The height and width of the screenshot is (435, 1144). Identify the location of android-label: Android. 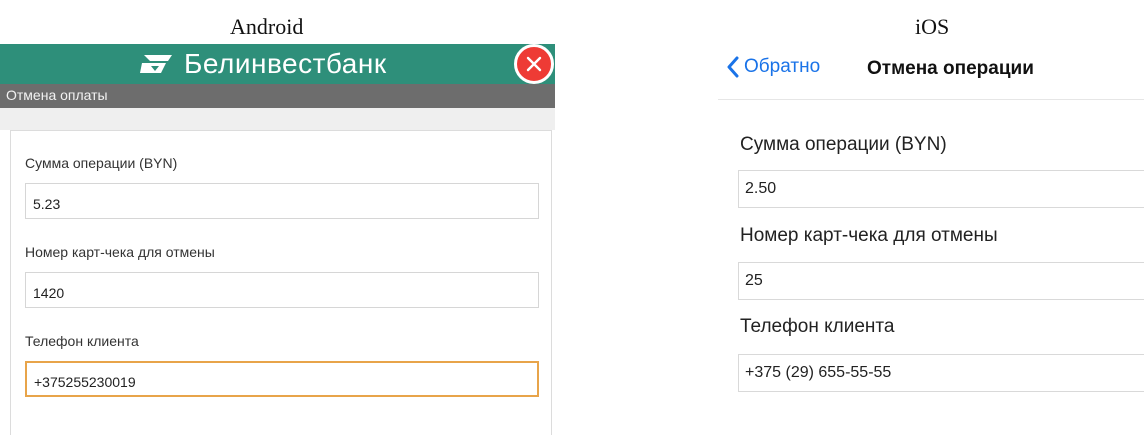
(267, 26).